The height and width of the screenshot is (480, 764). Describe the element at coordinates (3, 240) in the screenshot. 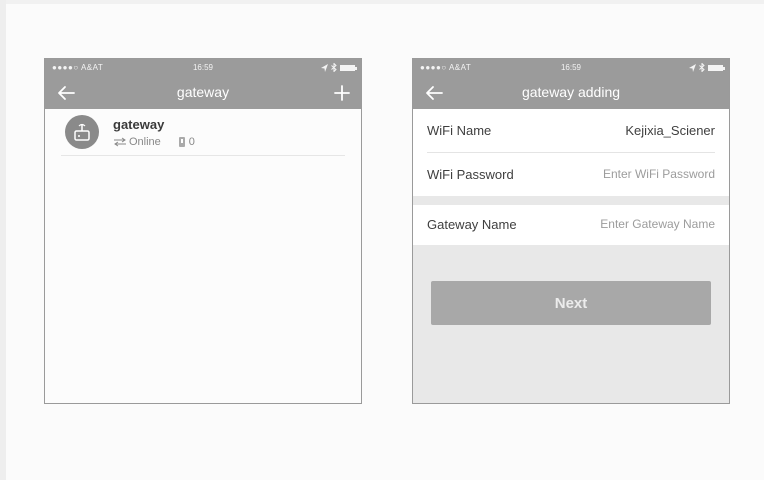

I see `left-divider` at that location.